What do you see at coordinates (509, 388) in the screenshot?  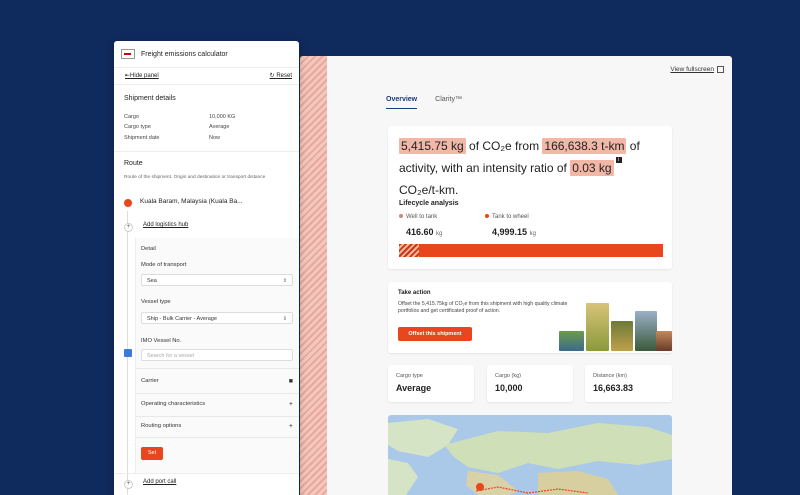 I see `stat-value: 10,000` at bounding box center [509, 388].